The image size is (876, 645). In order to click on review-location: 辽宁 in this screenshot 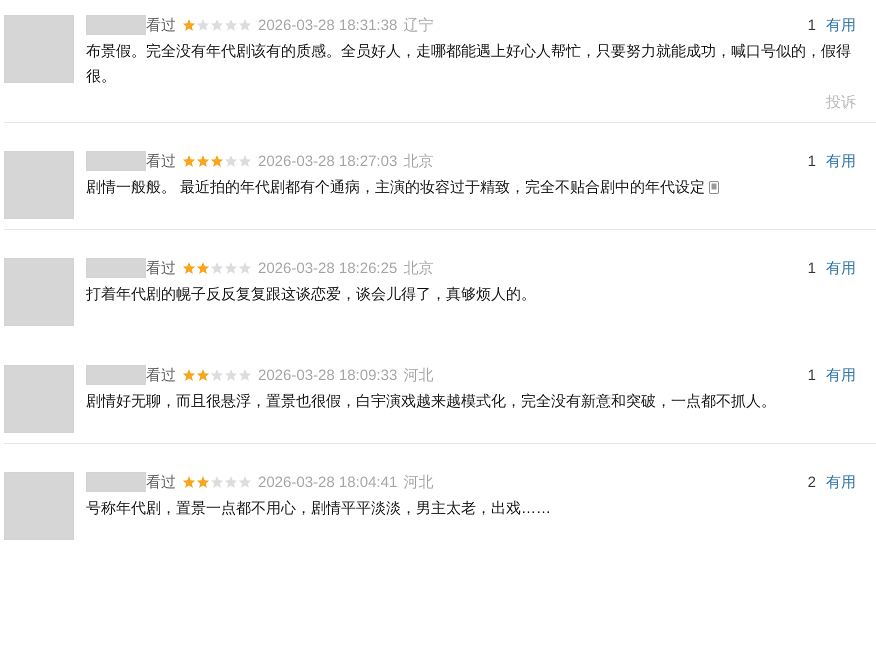, I will do `click(418, 25)`.